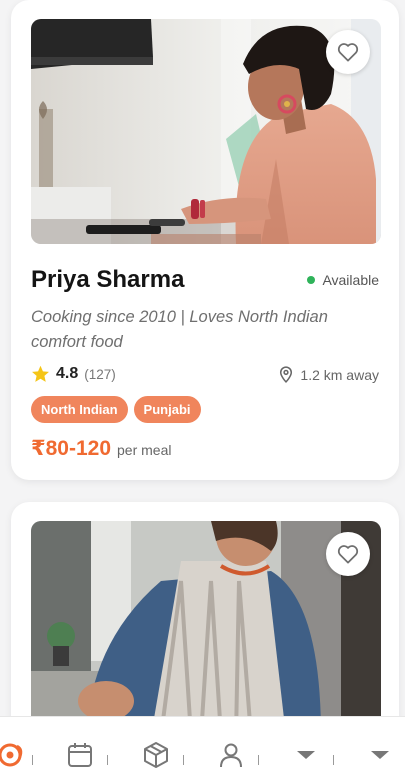  Describe the element at coordinates (167, 409) in the screenshot. I see `cuisine-tag: Punjabi` at that location.